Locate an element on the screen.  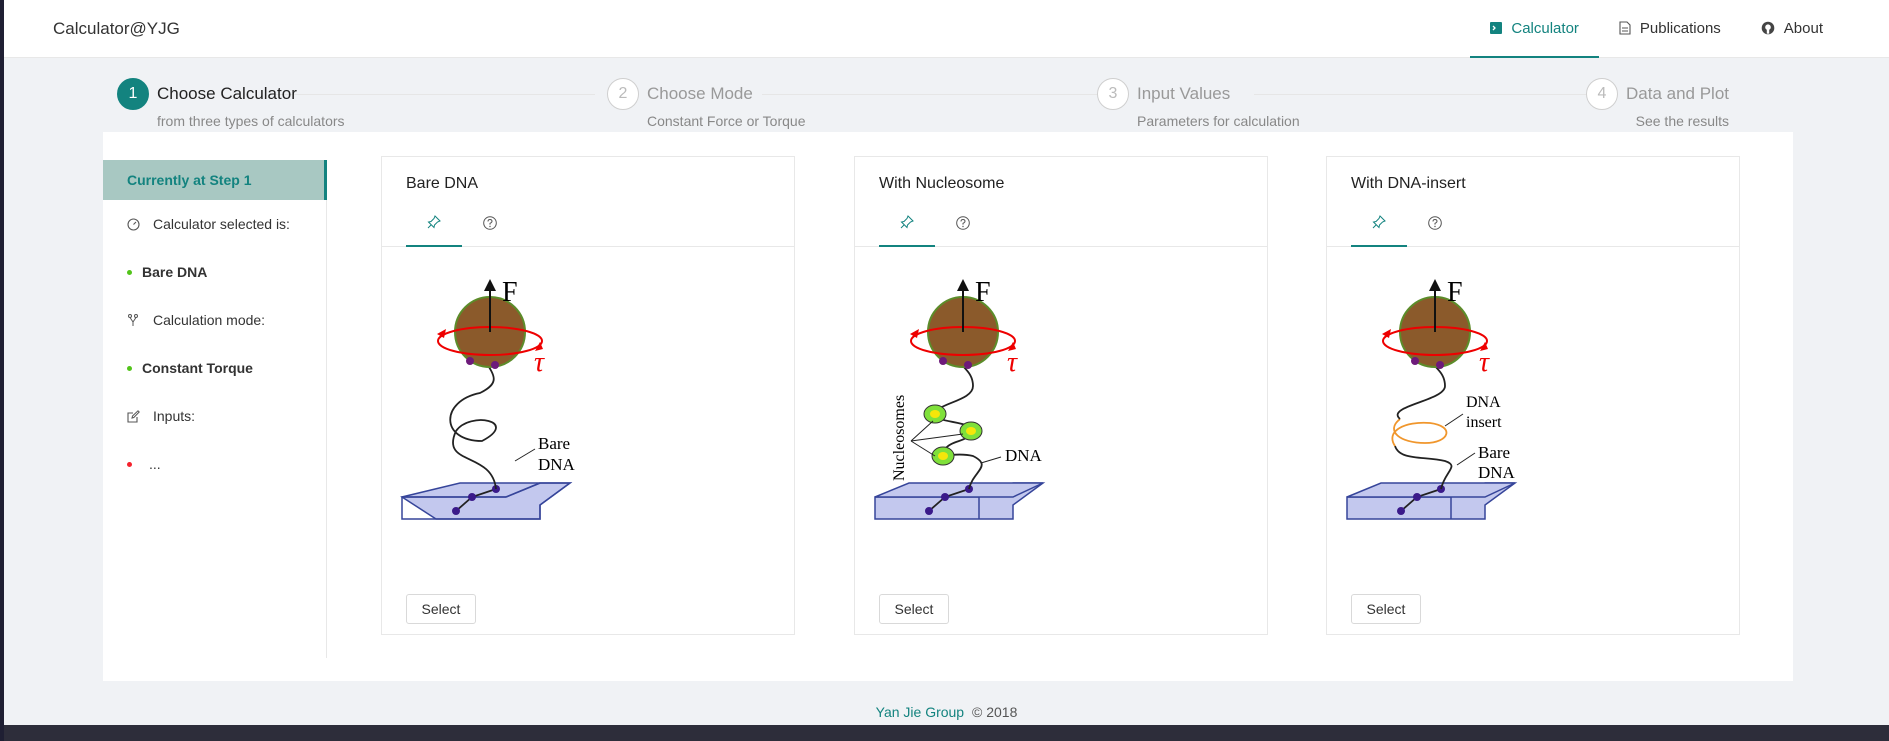
step-title: Data and Plot is located at coordinates (1678, 93).